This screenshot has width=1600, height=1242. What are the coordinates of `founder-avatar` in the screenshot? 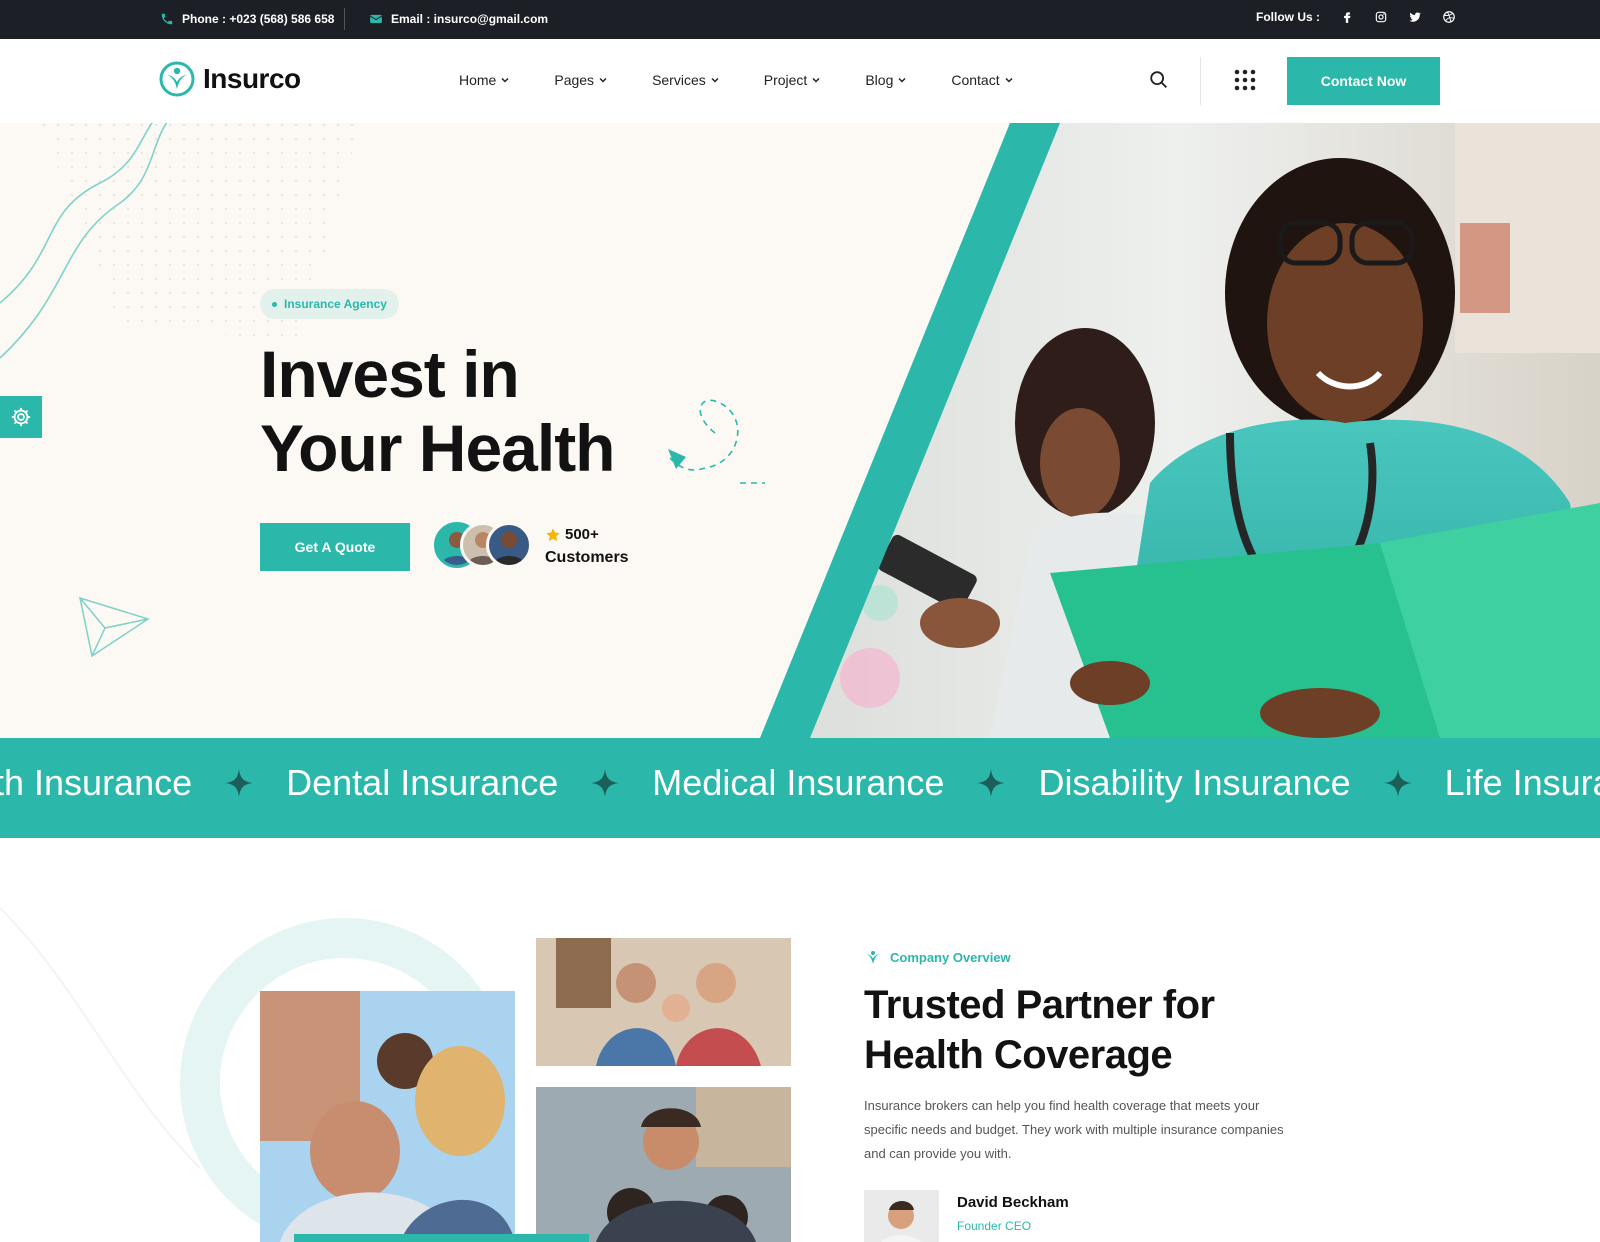 It's located at (901, 1216).